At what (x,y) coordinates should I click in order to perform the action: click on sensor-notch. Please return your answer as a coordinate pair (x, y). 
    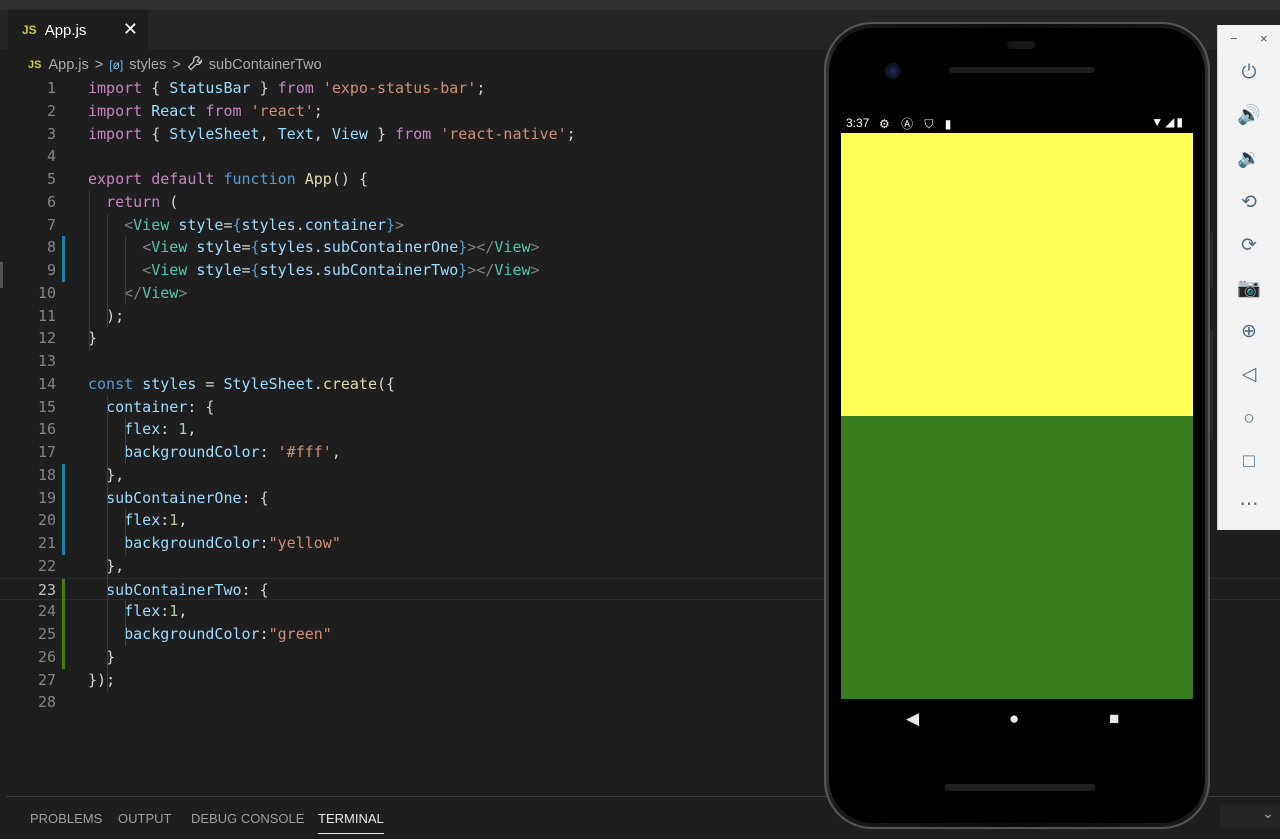
    Looking at the image, I should click on (1021, 45).